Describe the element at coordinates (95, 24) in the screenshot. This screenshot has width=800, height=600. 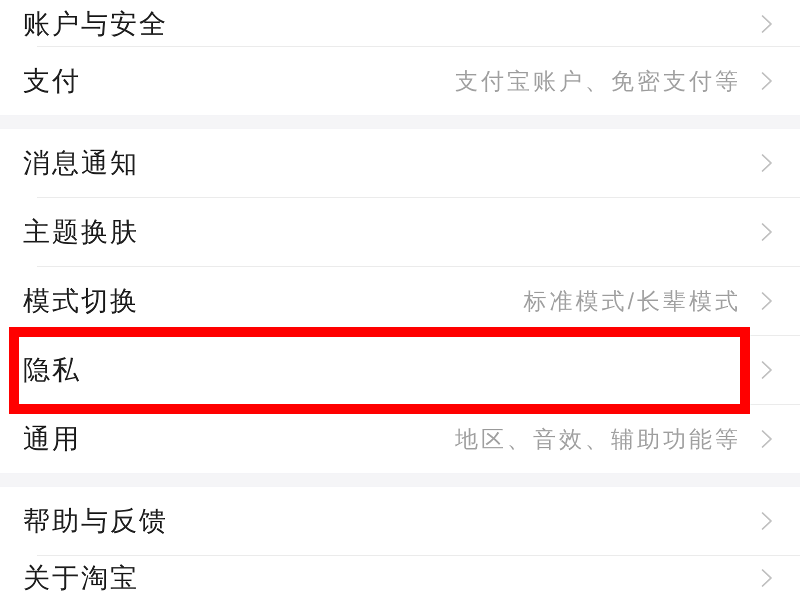
I see `setting-label: 账户与安全` at that location.